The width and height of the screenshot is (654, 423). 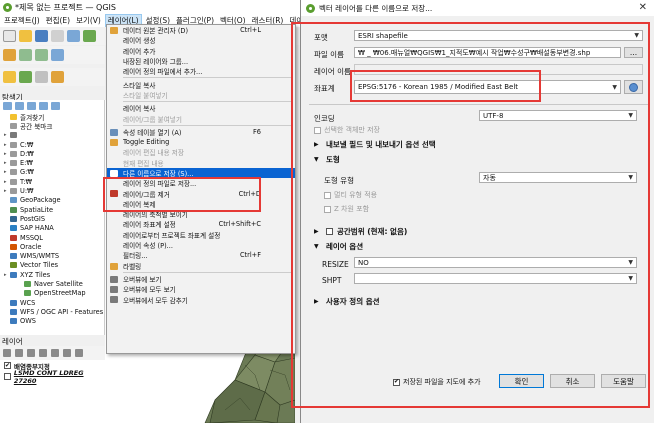 I want to click on context-menu-item: 필터링... Ctrl+F, so click(x=201, y=255).